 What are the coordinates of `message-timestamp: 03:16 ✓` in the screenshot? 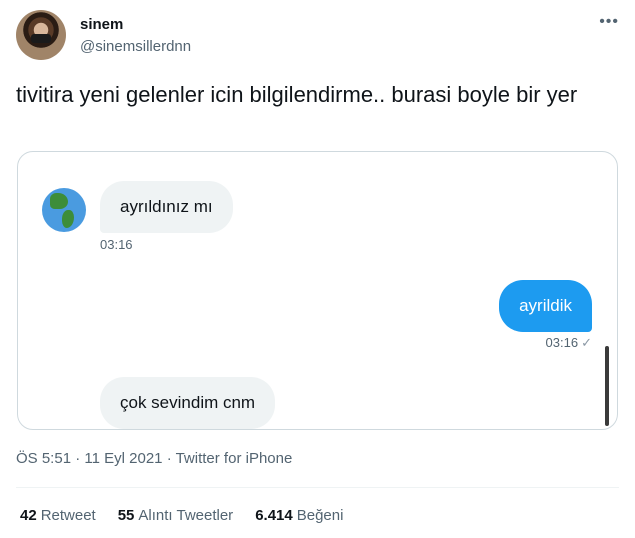 It's located at (569, 343).